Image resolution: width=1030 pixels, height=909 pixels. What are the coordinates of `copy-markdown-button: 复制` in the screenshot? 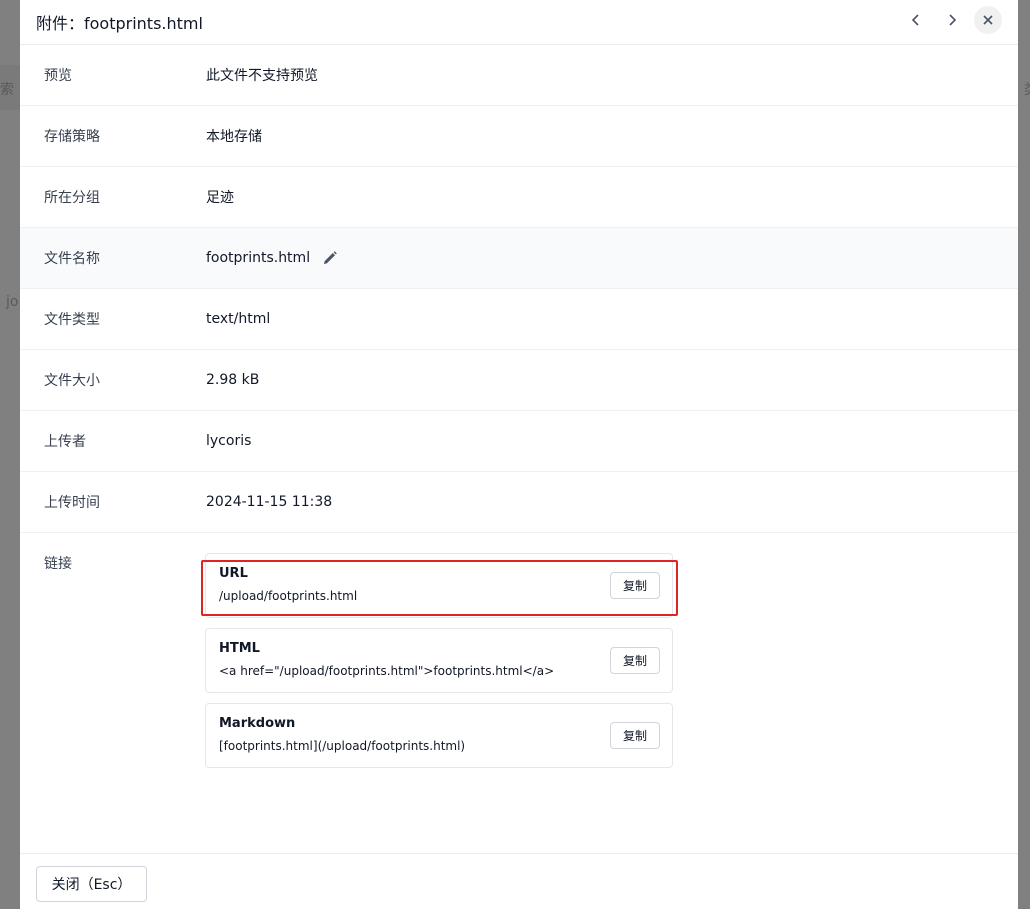 It's located at (635, 735).